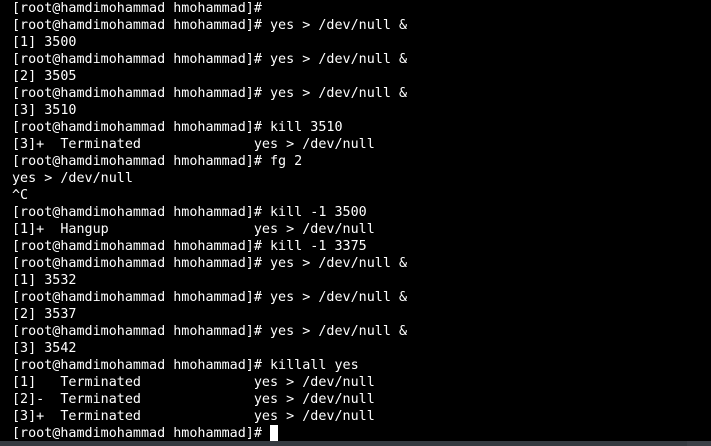 The image size is (711, 446). What do you see at coordinates (193, 229) in the screenshot?
I see `terminal-line: [1]+ Hangup yes > /dev/null` at bounding box center [193, 229].